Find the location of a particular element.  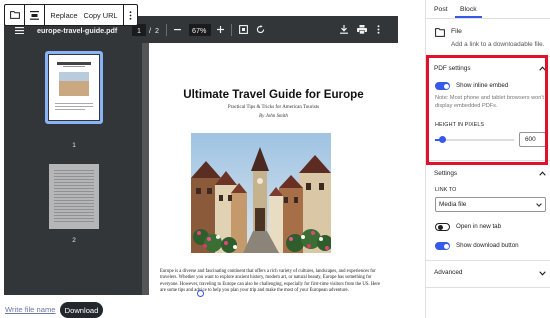

resize-handle is located at coordinates (200, 293).